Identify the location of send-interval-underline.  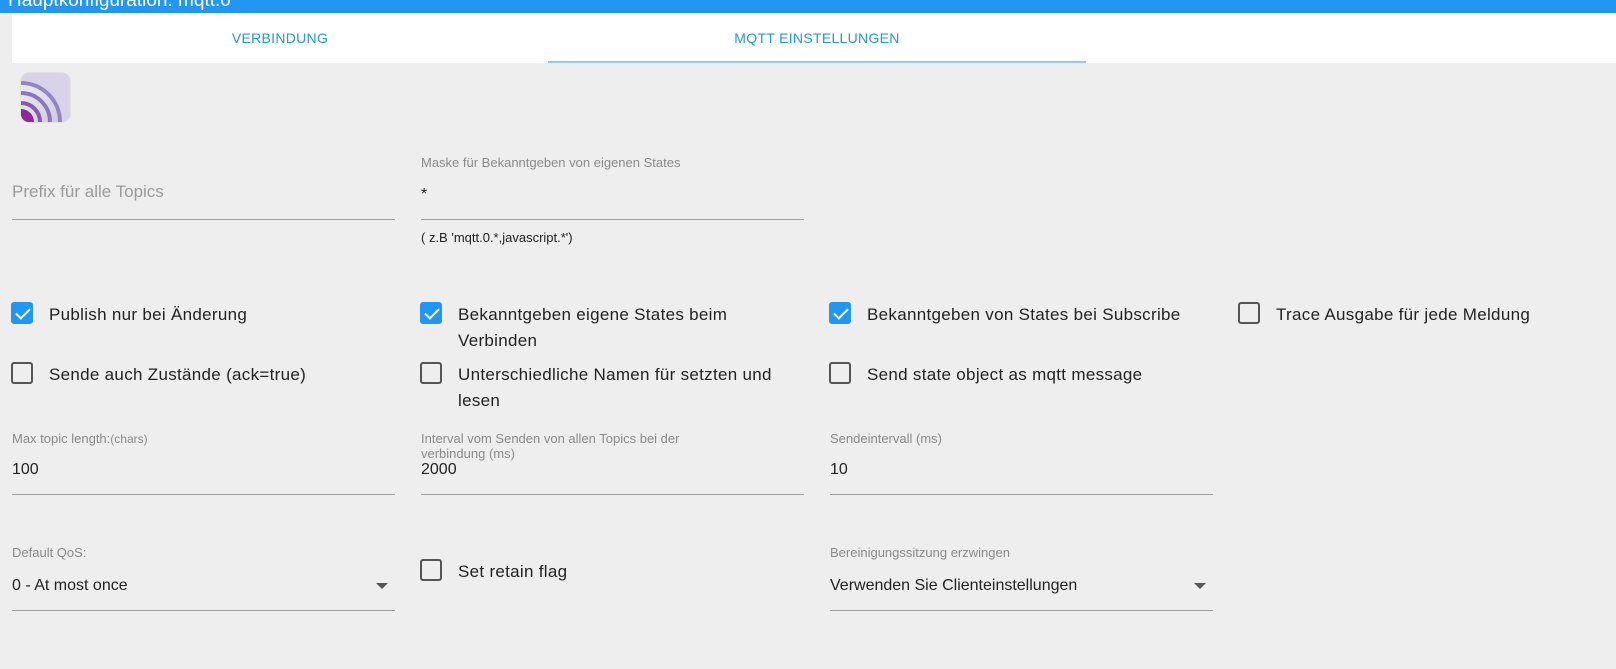
(1021, 494).